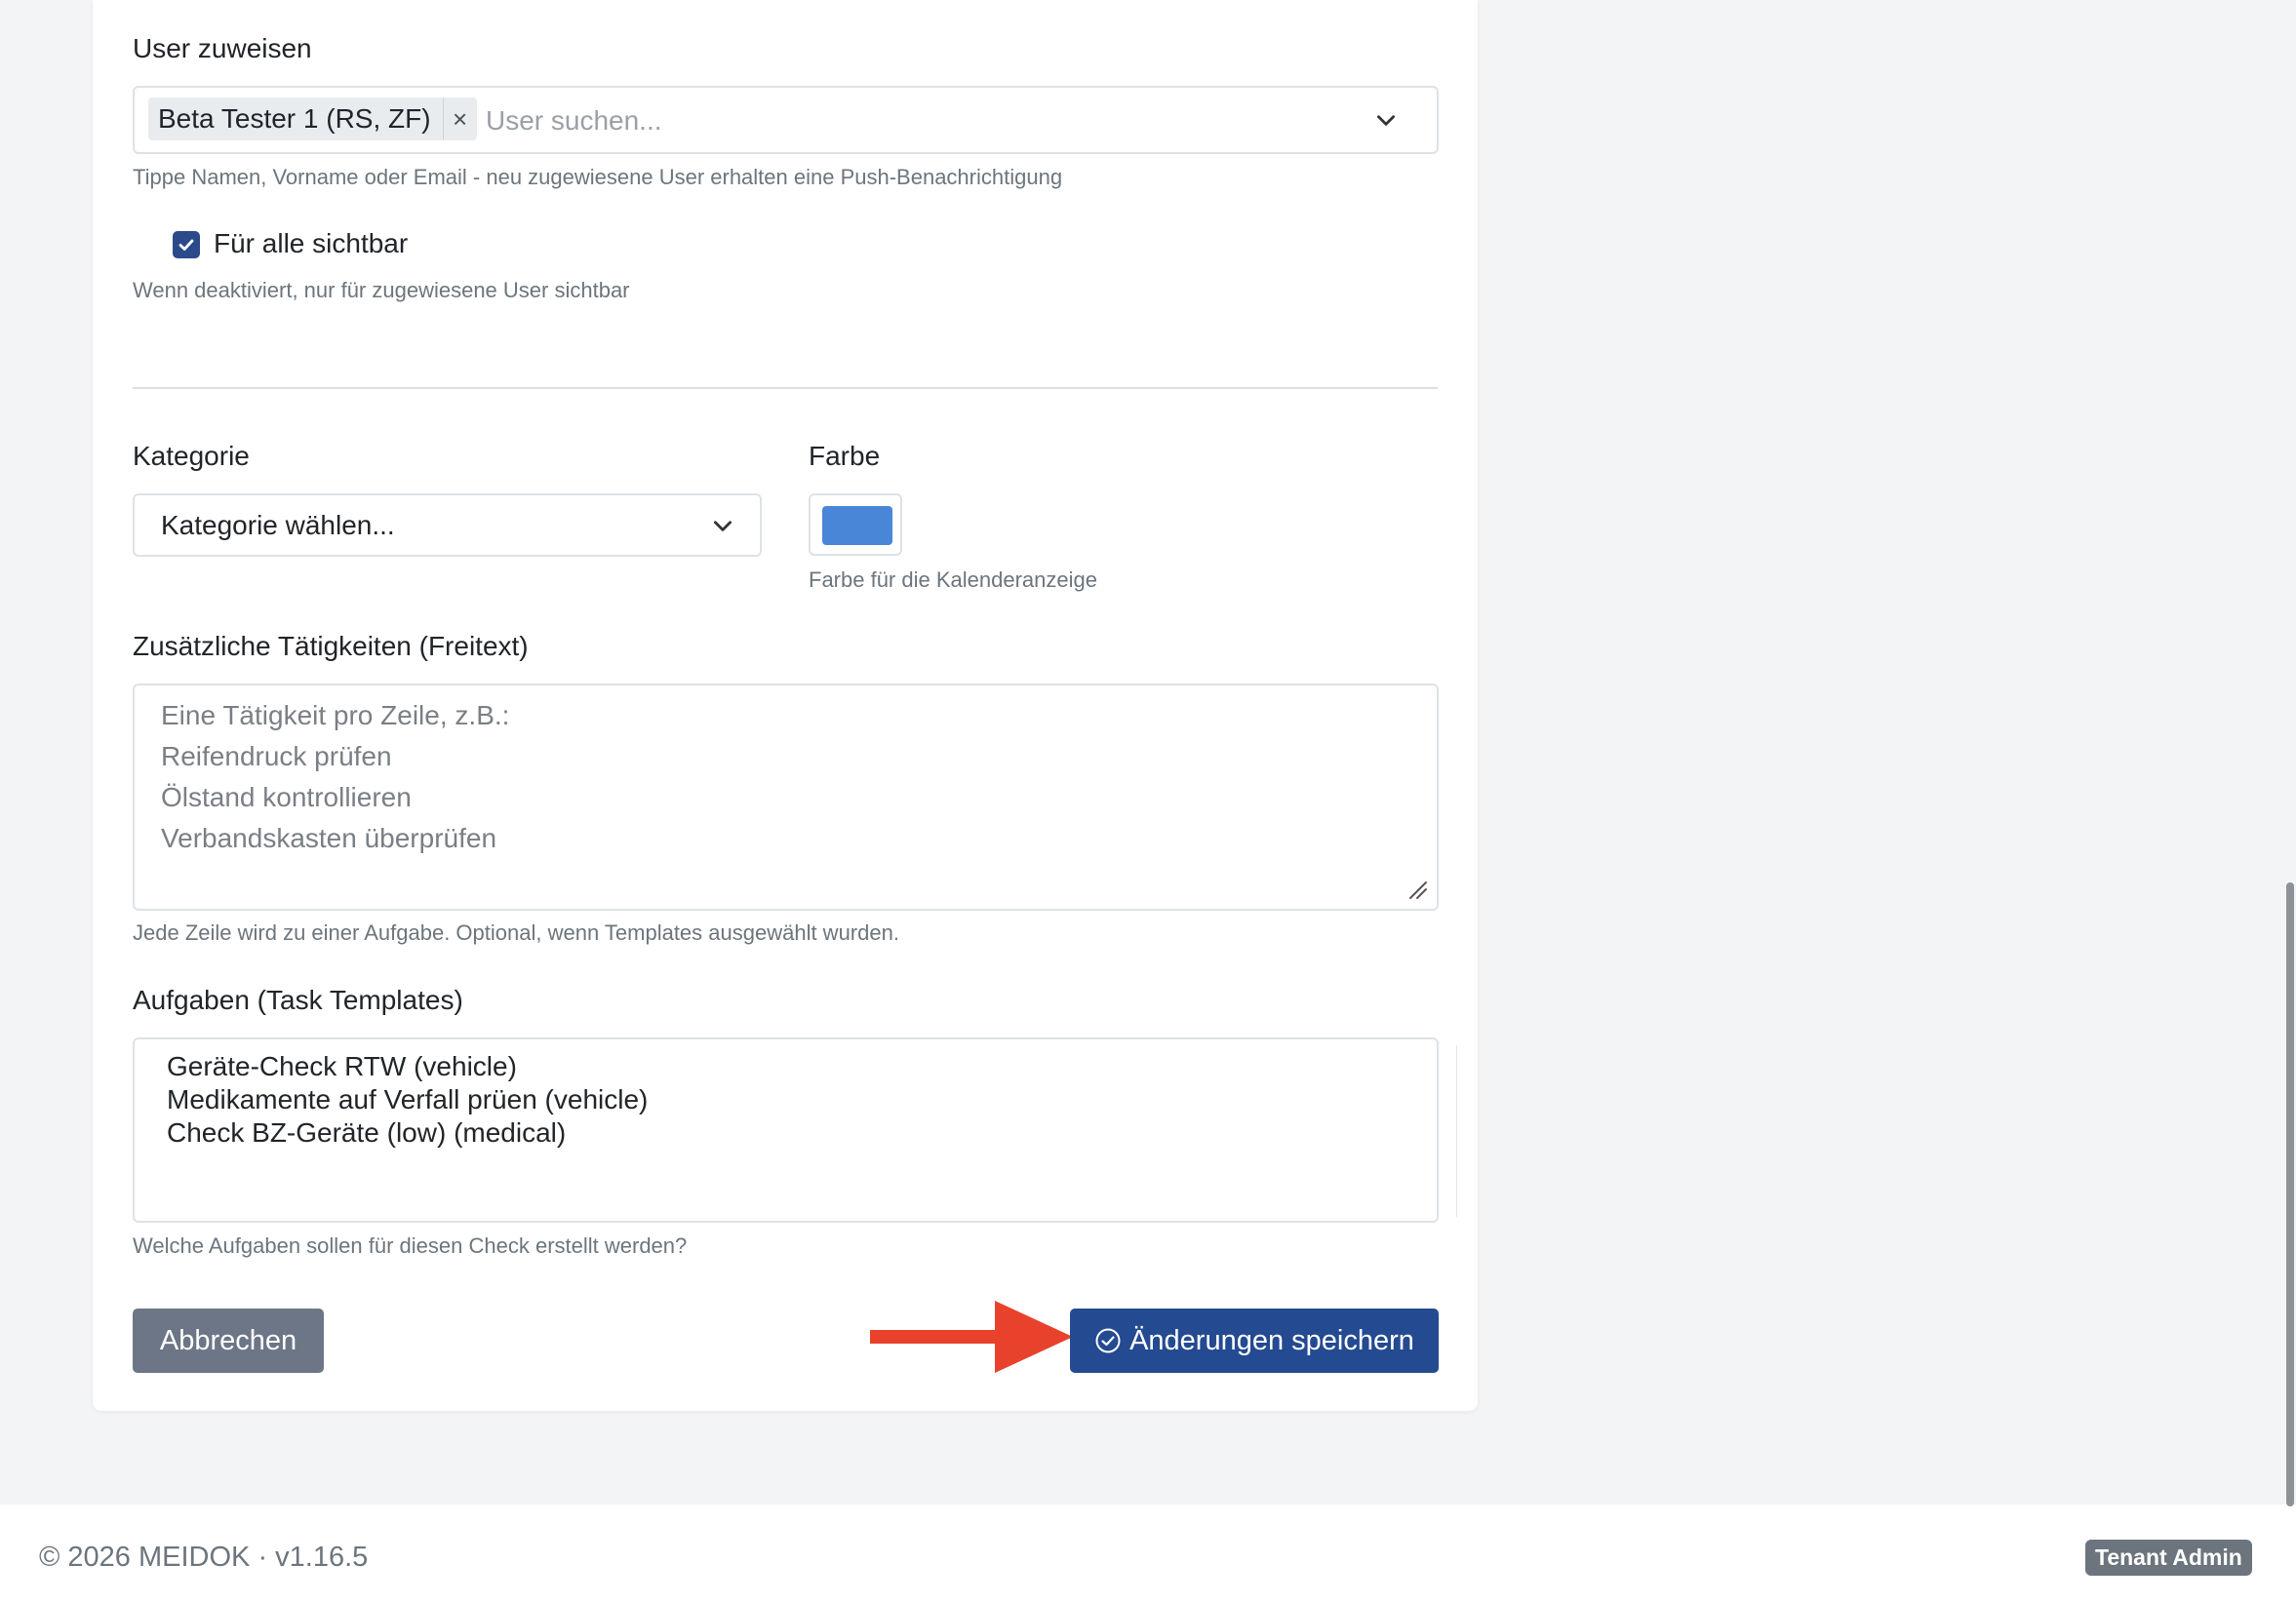 This screenshot has width=2296, height=1603. What do you see at coordinates (329, 838) in the screenshot?
I see `placeholder-line: Verbandskasten überprüfen` at bounding box center [329, 838].